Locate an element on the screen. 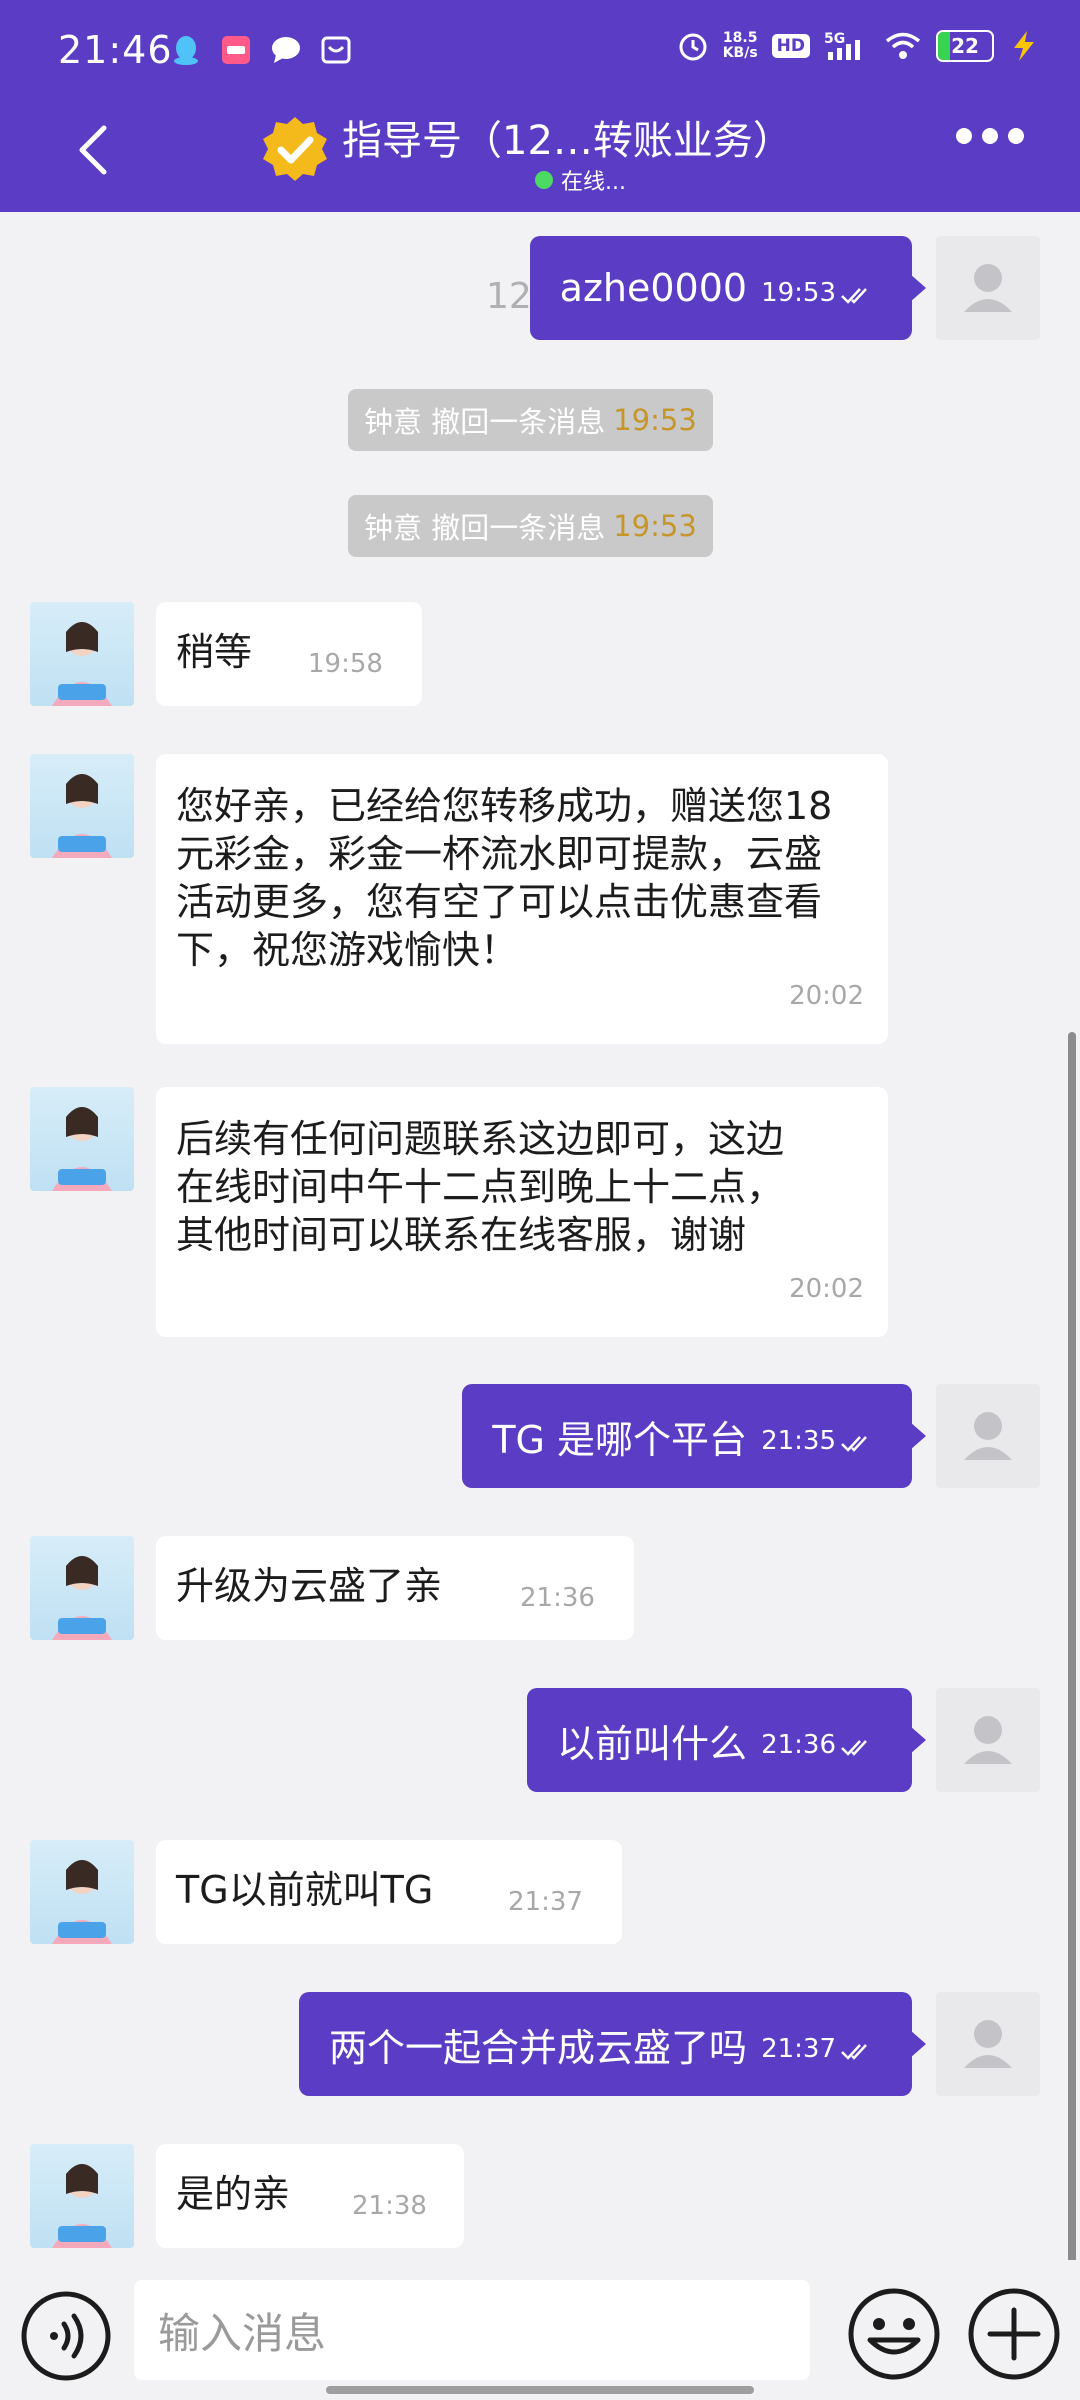 This screenshot has height=2400, width=1080. incoming-message: TG以前就叫TG 21:37 is located at coordinates (389, 1892).